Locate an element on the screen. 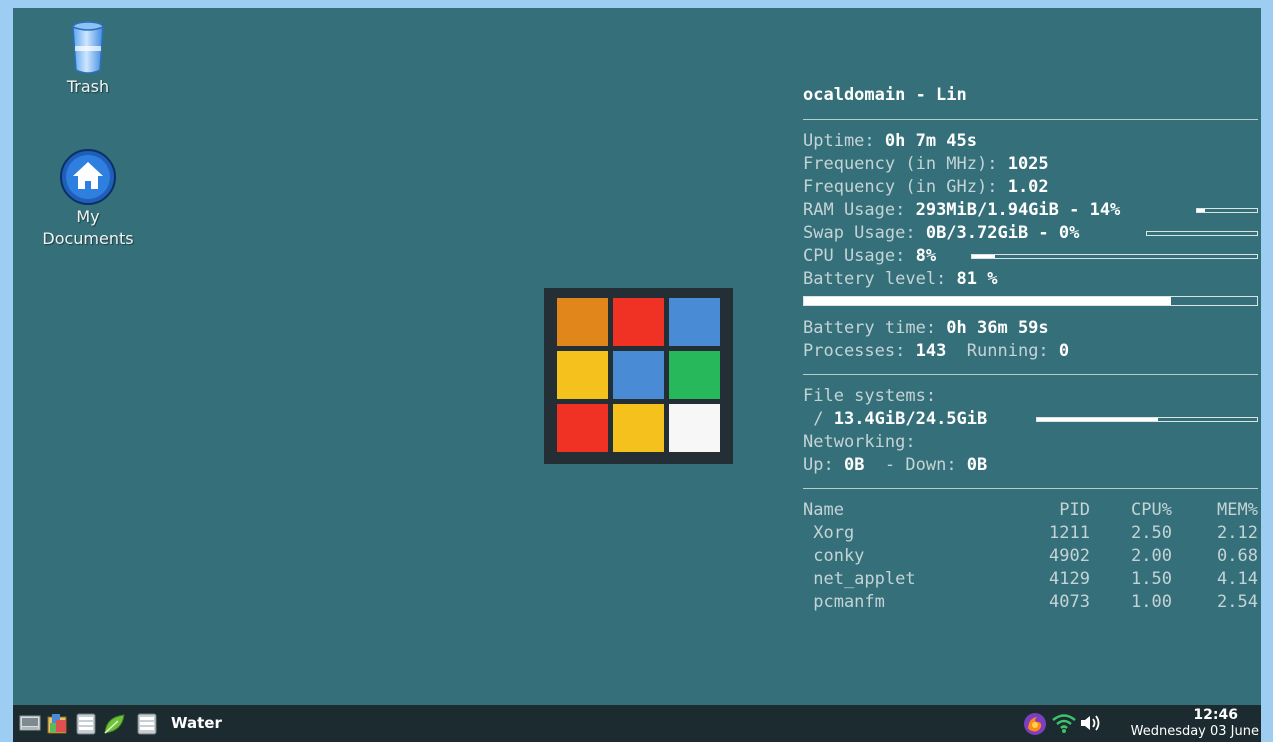  uptime-label: Uptime: is located at coordinates (844, 141).